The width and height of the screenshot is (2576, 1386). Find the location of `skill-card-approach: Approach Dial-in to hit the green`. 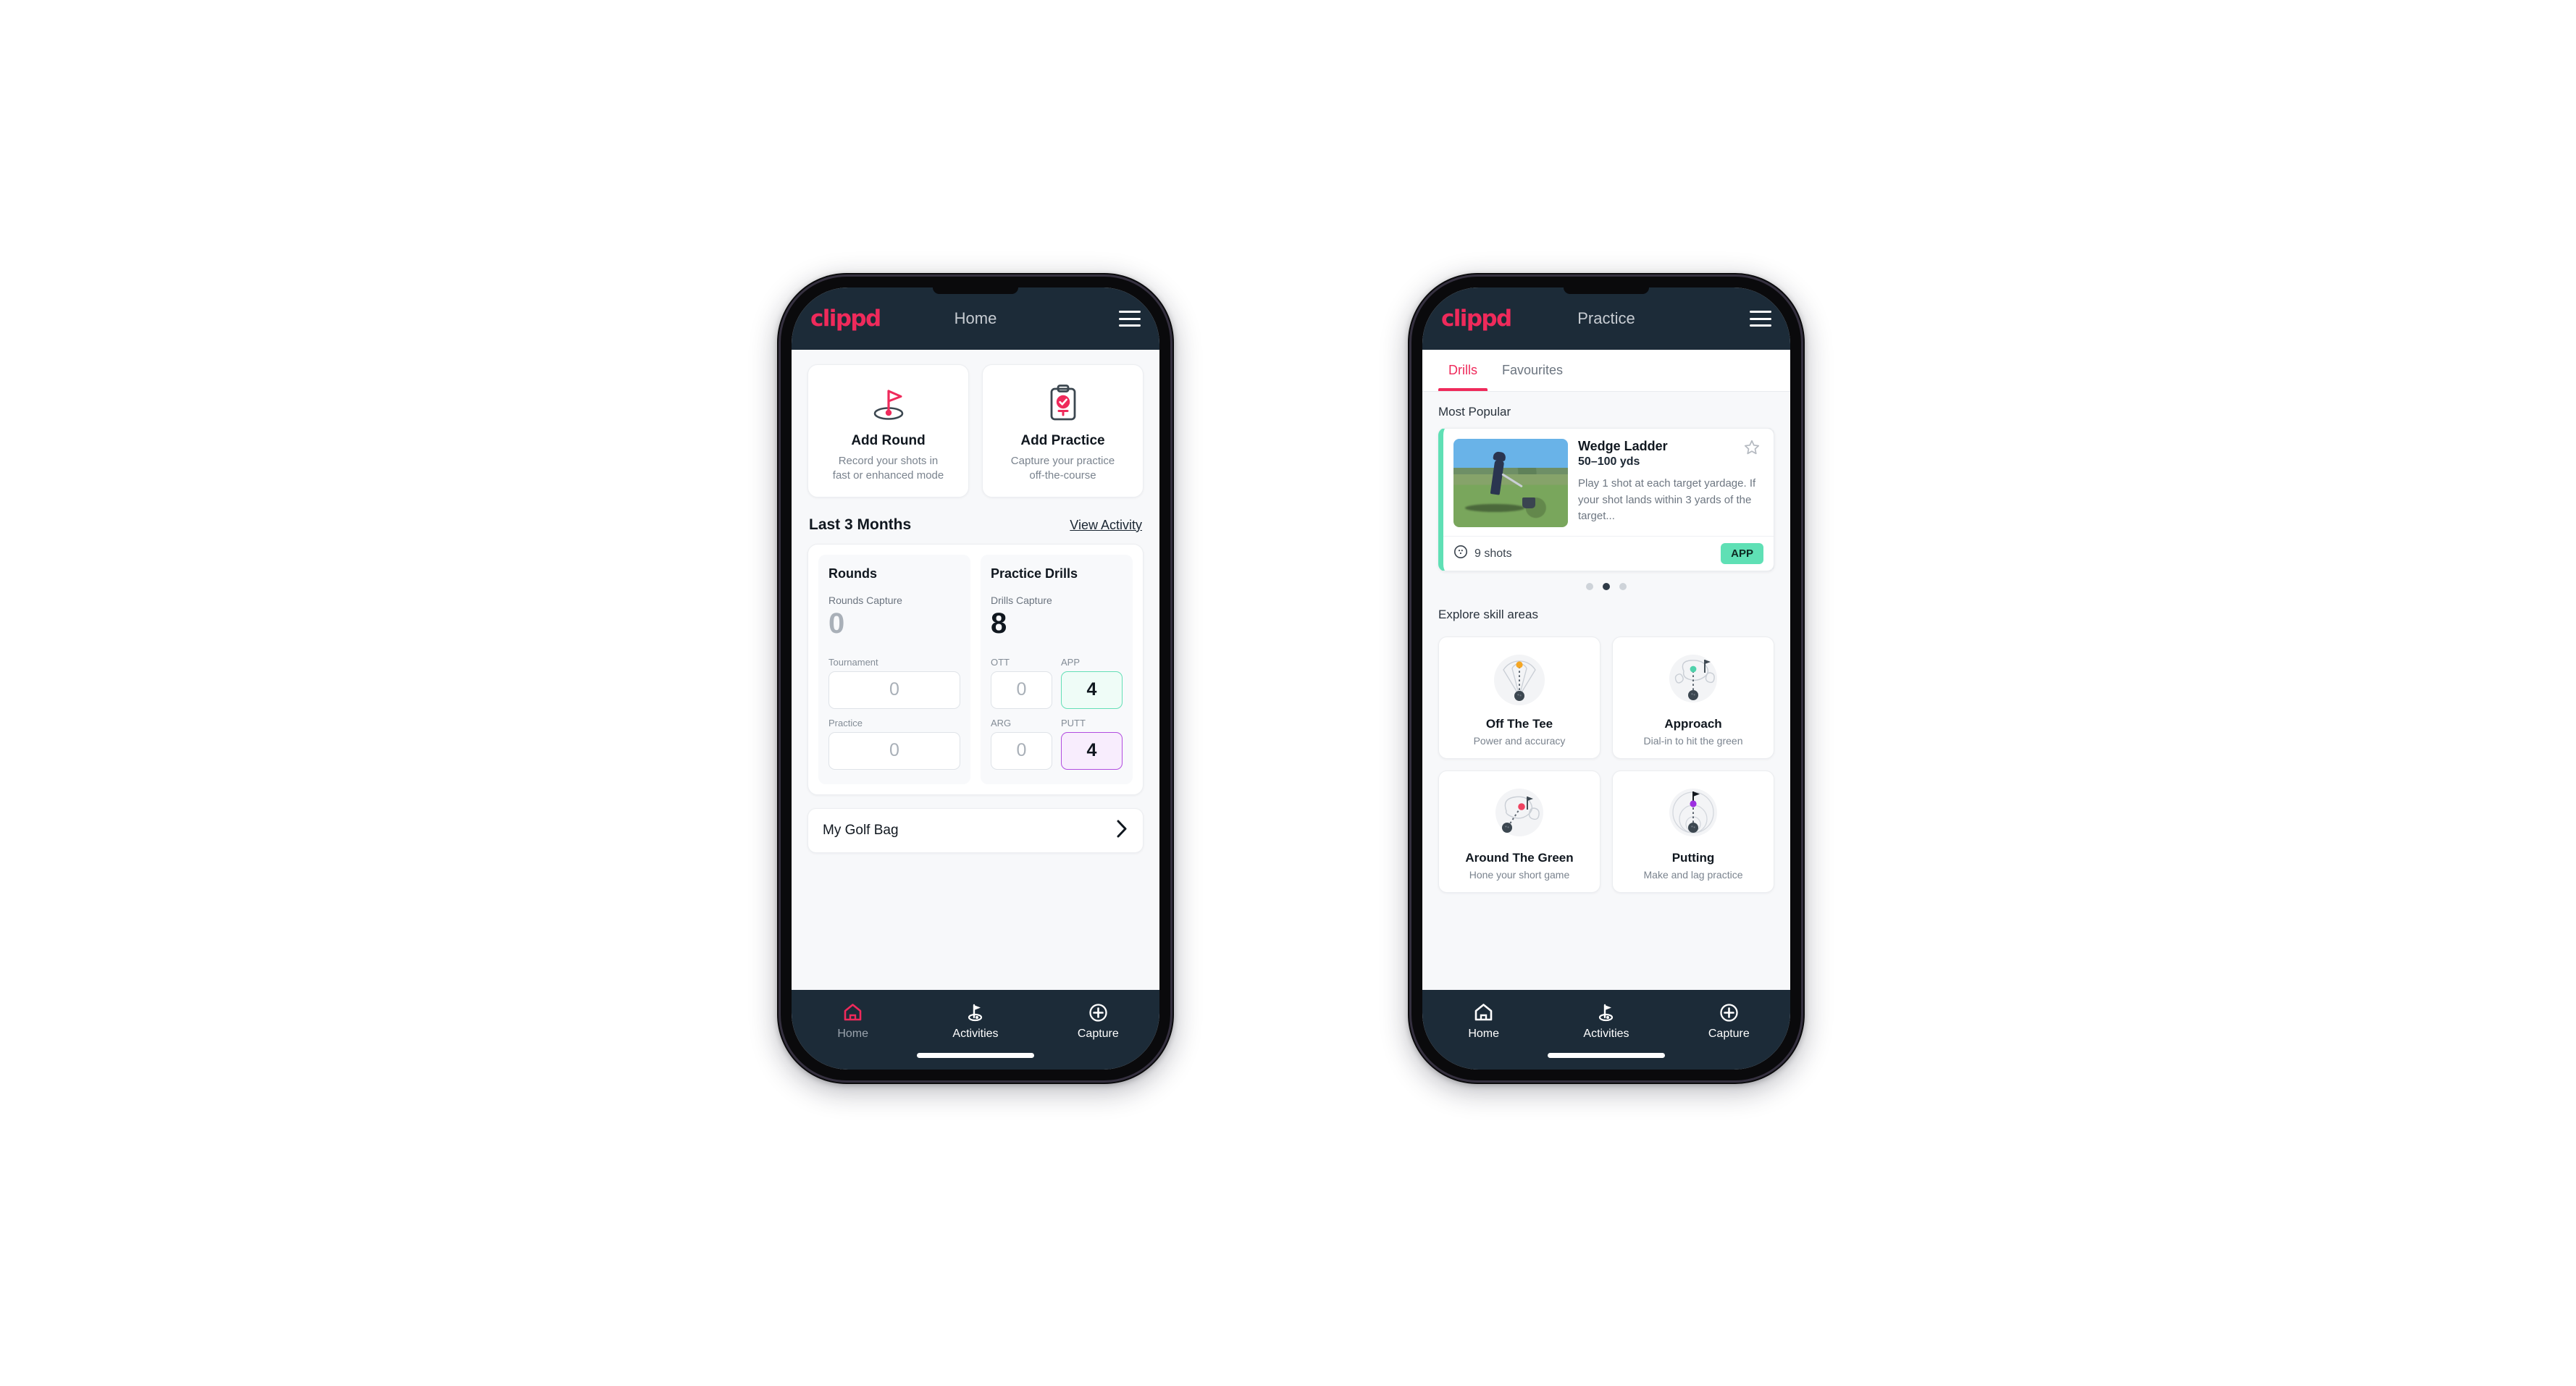

skill-card-approach: Approach Dial-in to hit the green is located at coordinates (1693, 698).